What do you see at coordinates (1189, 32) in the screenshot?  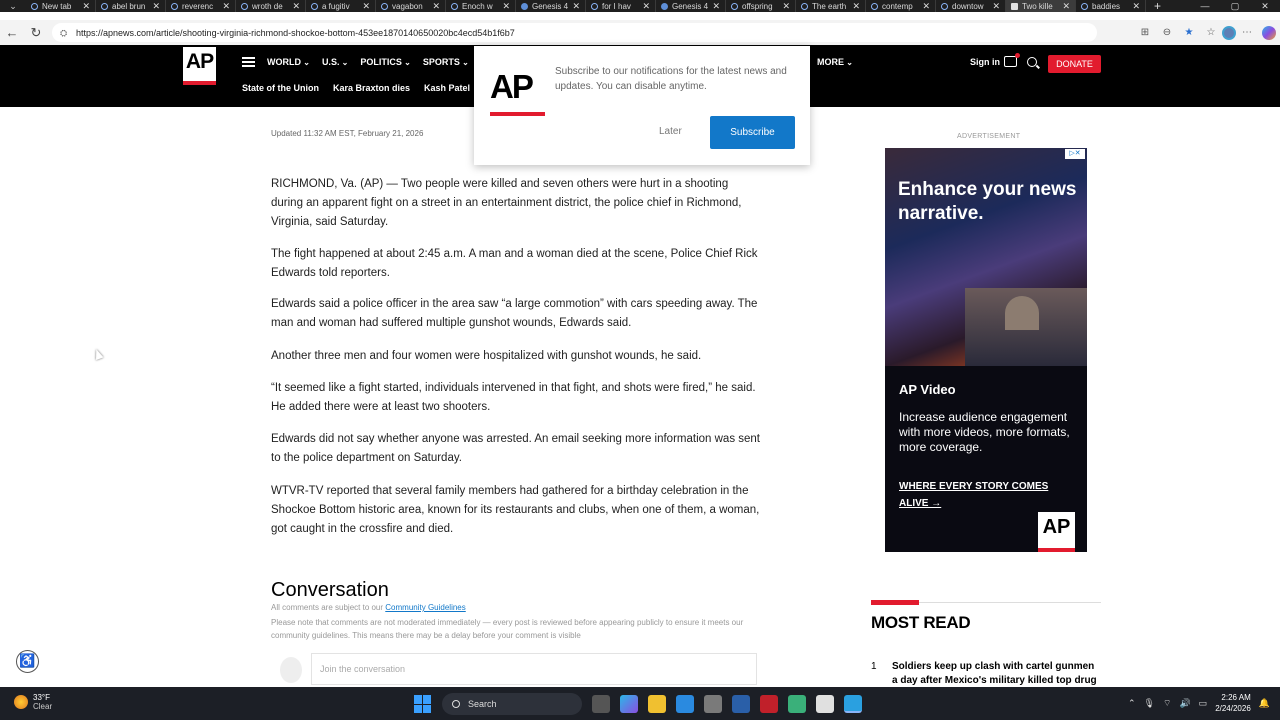 I see `favorite-star-icon: ★` at bounding box center [1189, 32].